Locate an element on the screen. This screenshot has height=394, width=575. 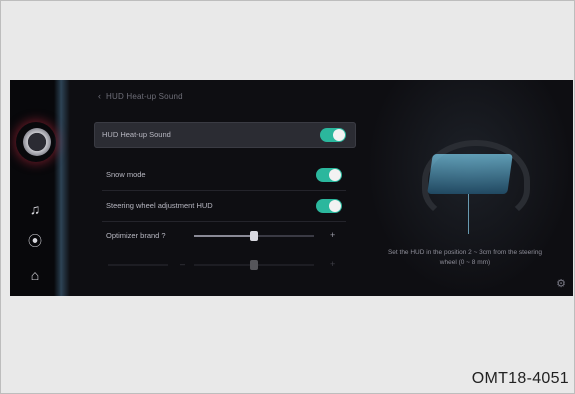
figure-code: OMT18-4051 is located at coordinates (520, 378).